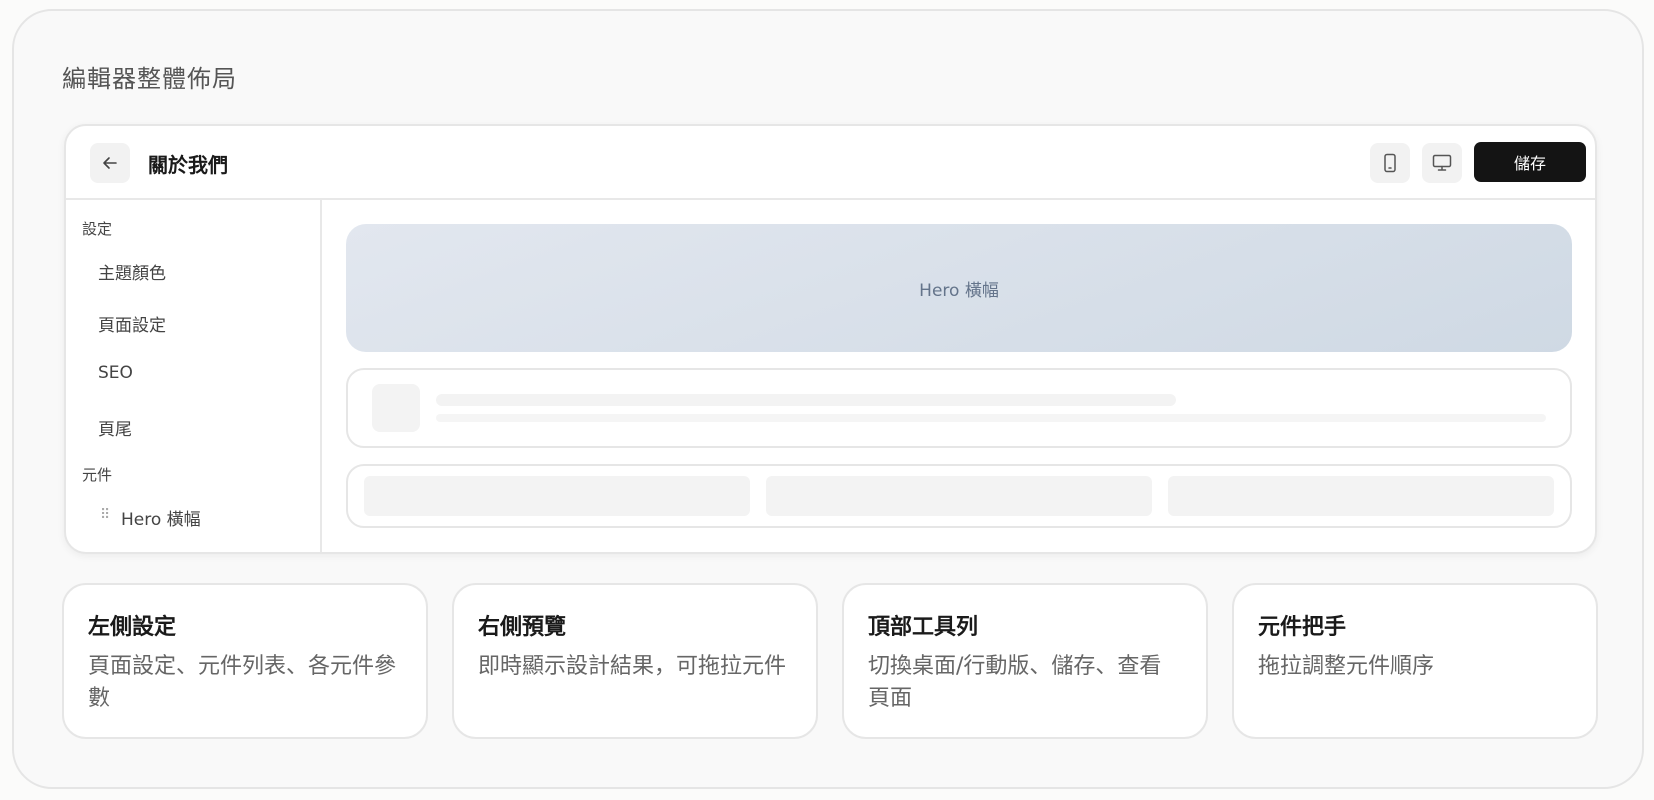 The image size is (1654, 800). Describe the element at coordinates (97, 475) in the screenshot. I see `sidebar-group-components: 元件` at that location.